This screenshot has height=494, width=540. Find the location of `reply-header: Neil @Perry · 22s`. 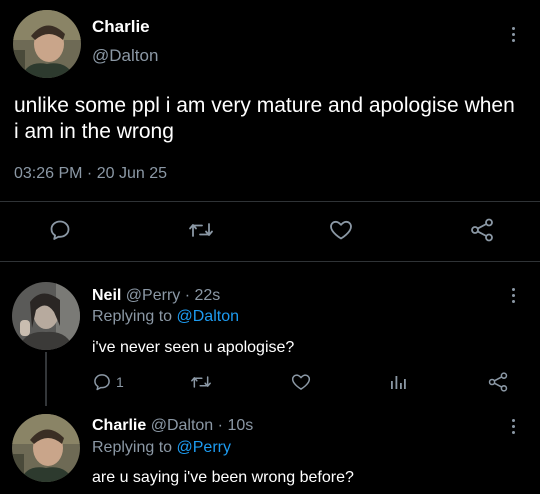

reply-header: Neil @Perry · 22s is located at coordinates (156, 296).